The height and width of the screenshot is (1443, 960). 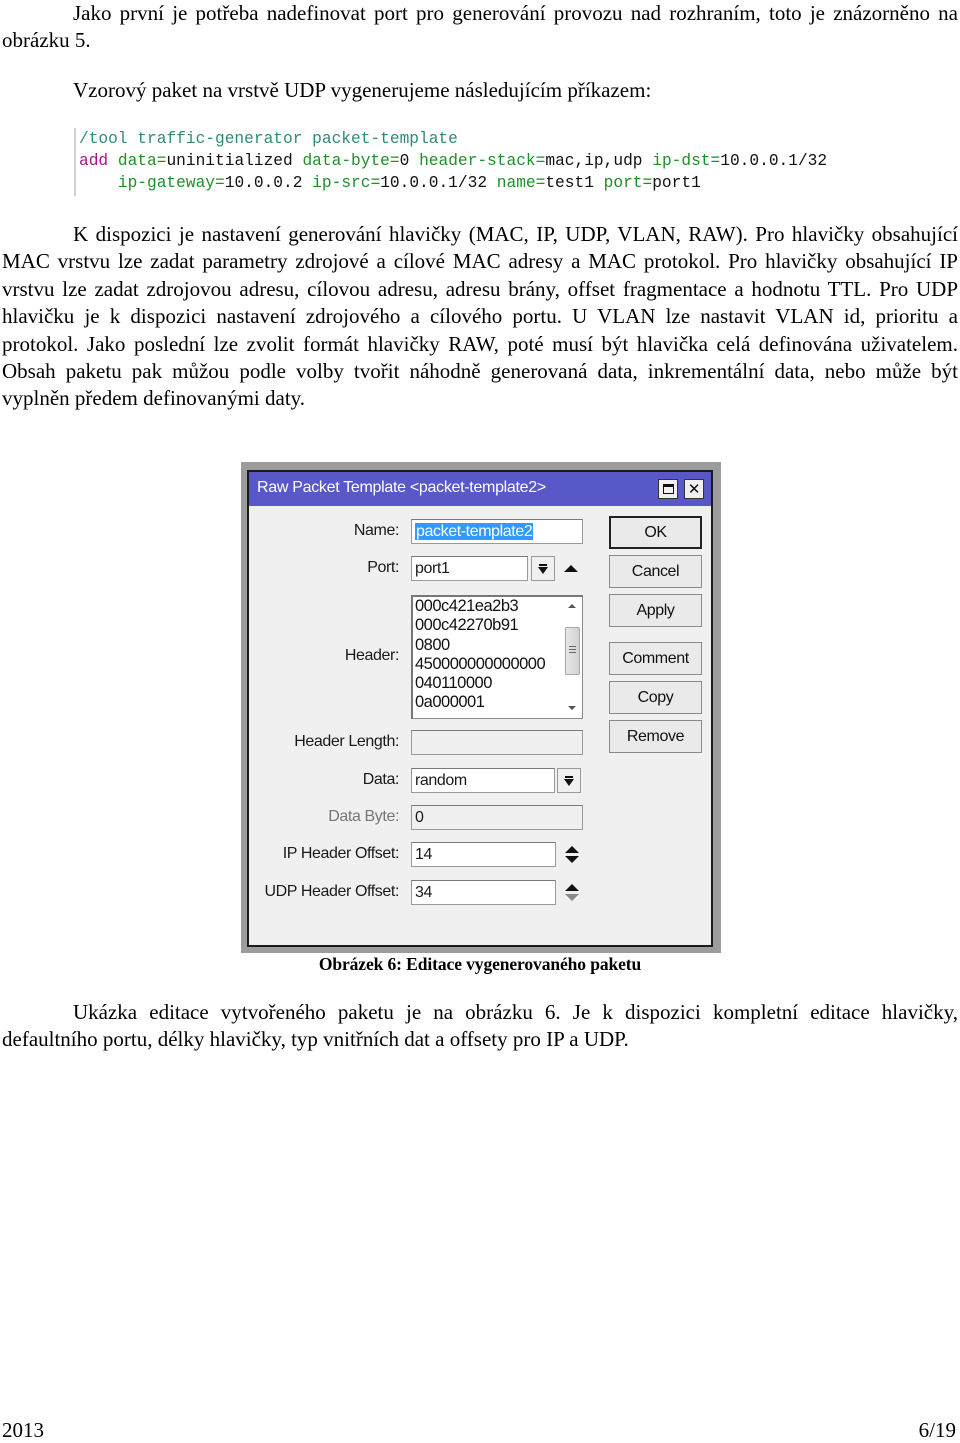 I want to click on udp-offset-spinner, so click(x=572, y=893).